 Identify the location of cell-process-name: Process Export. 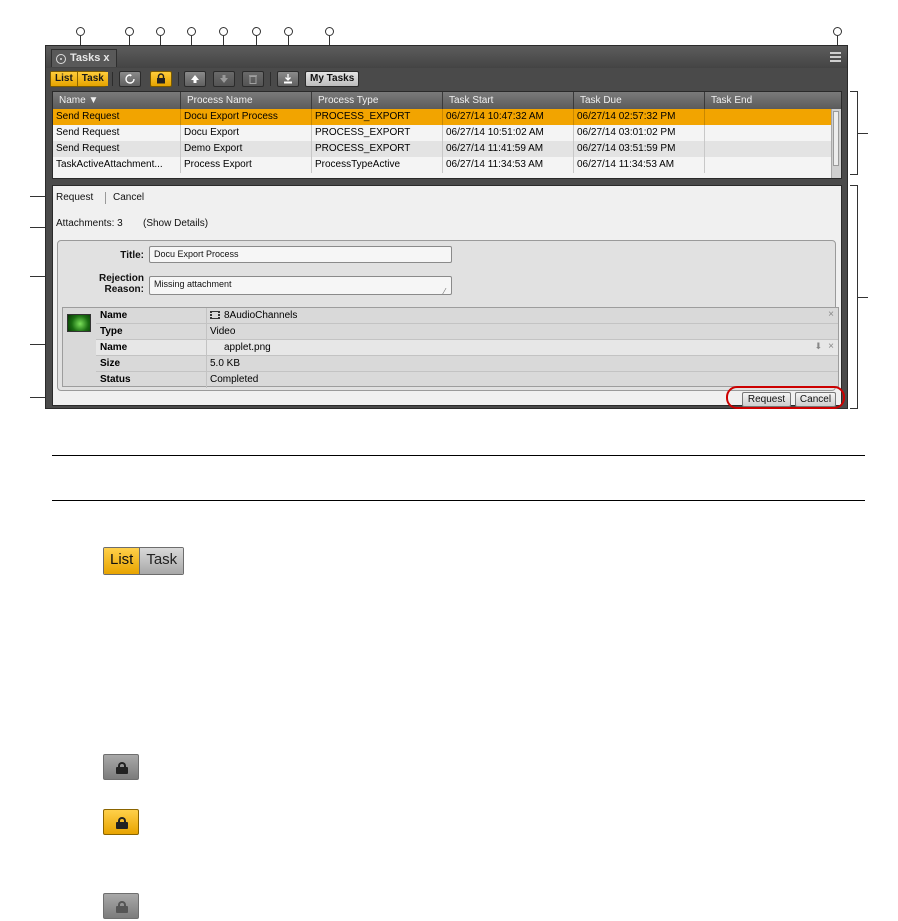
(246, 165).